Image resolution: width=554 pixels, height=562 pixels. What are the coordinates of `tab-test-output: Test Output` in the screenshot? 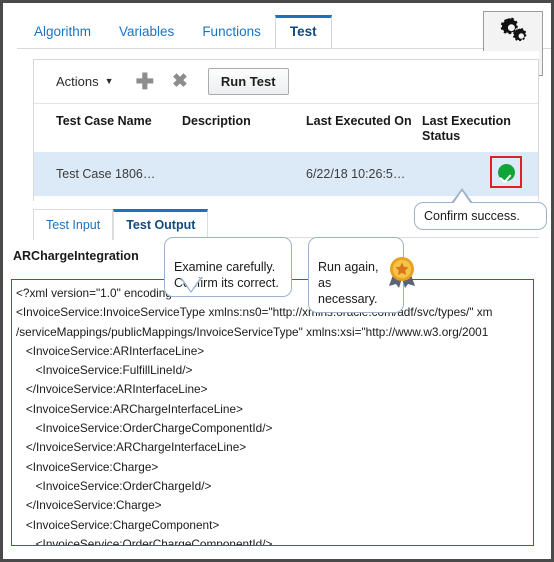 It's located at (161, 224).